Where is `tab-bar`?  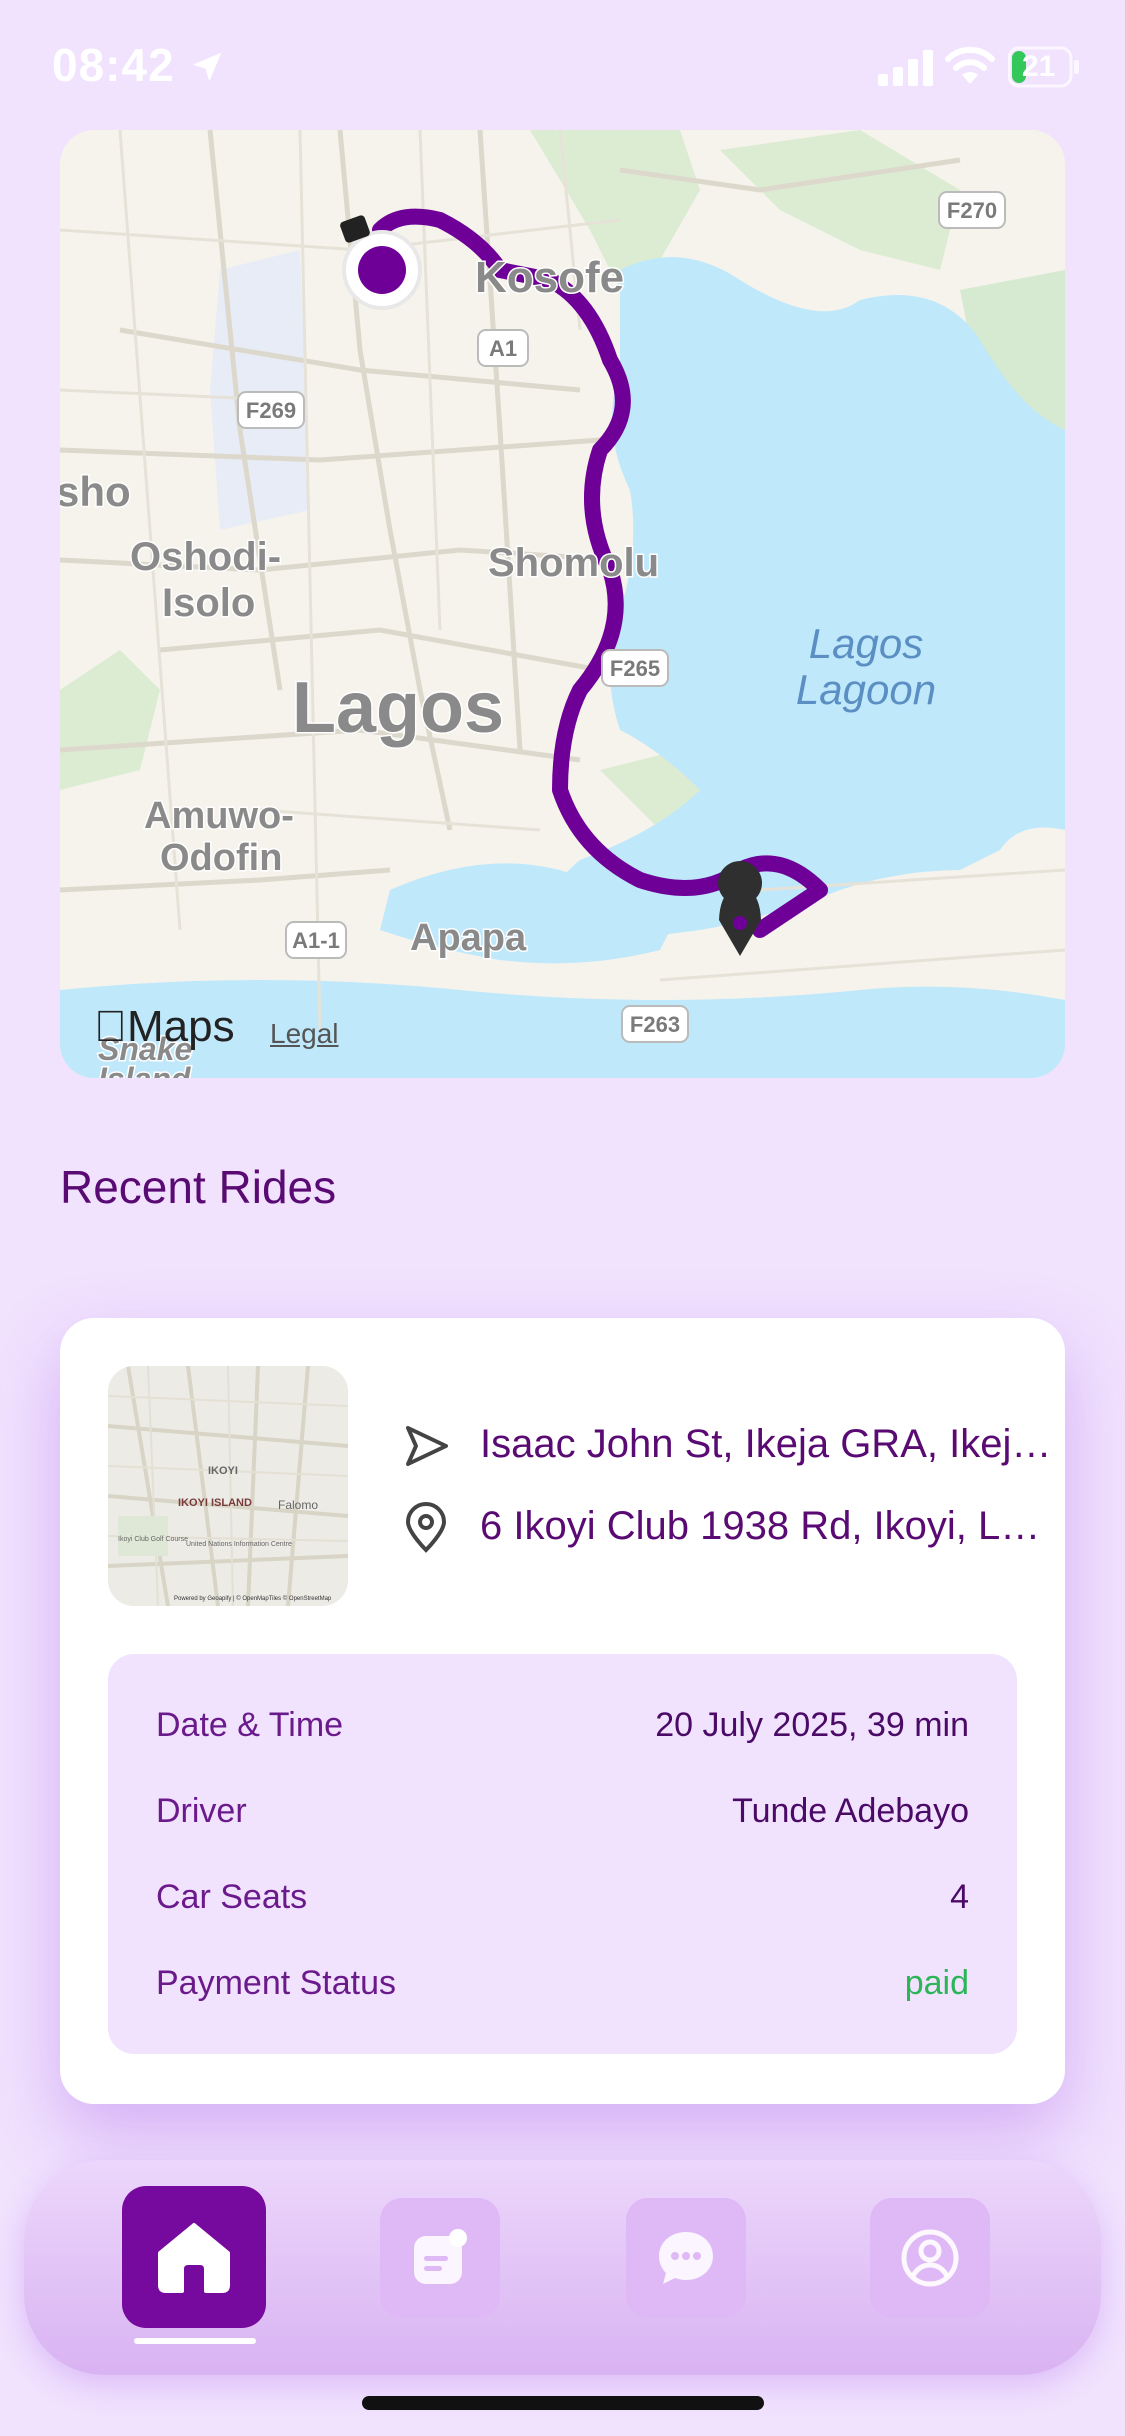
tab-bar is located at coordinates (562, 2267).